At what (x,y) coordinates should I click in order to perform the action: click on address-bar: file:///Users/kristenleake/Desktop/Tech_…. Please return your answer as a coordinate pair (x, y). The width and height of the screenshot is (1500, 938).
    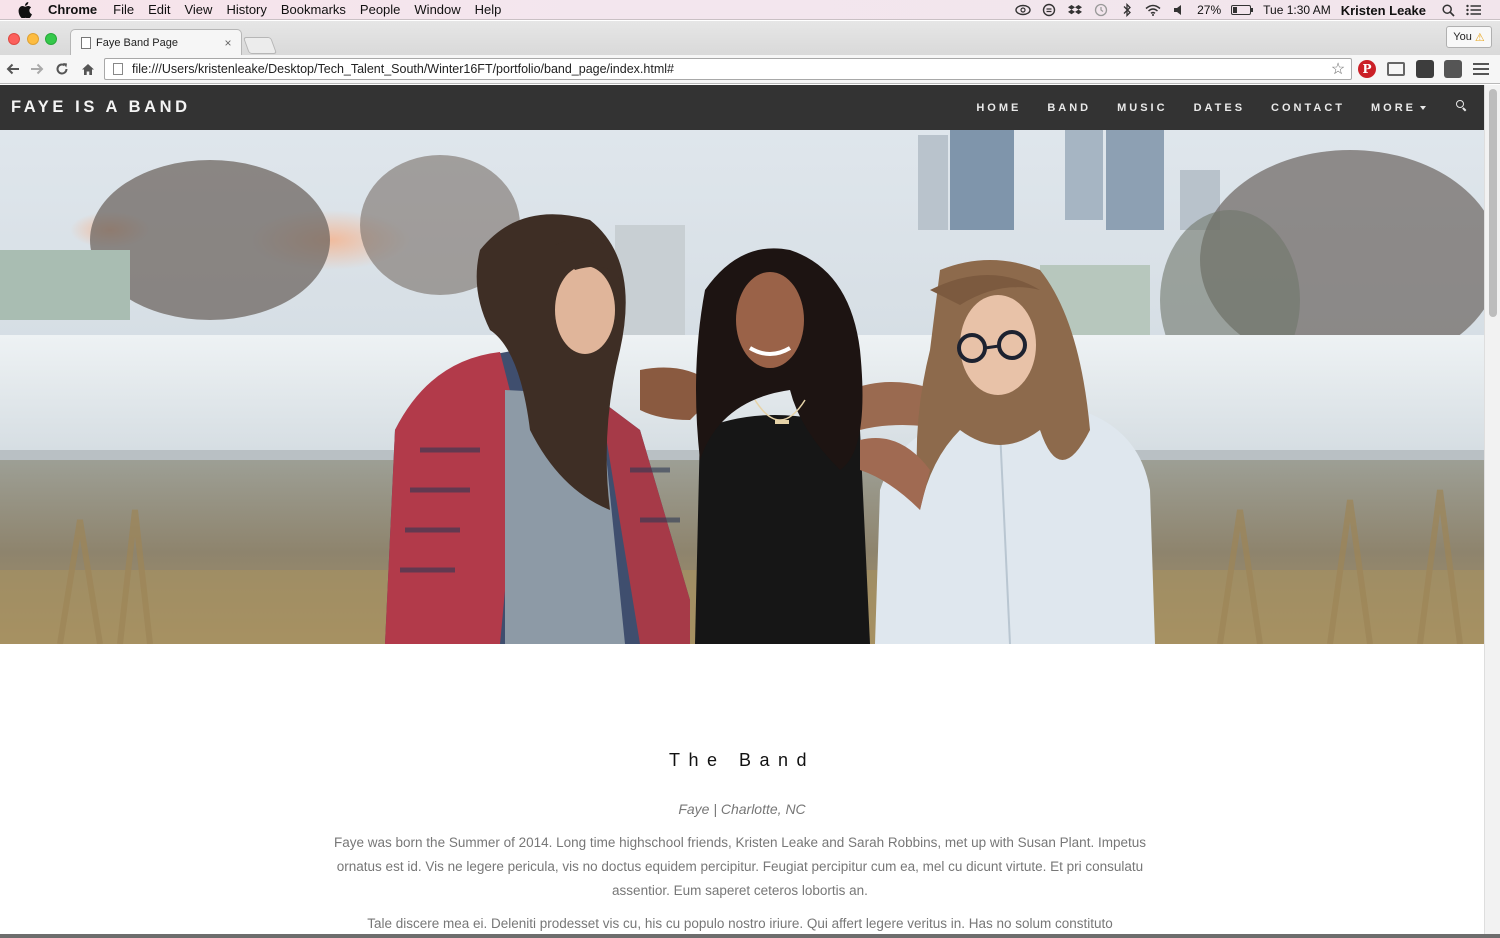
    Looking at the image, I should click on (728, 69).